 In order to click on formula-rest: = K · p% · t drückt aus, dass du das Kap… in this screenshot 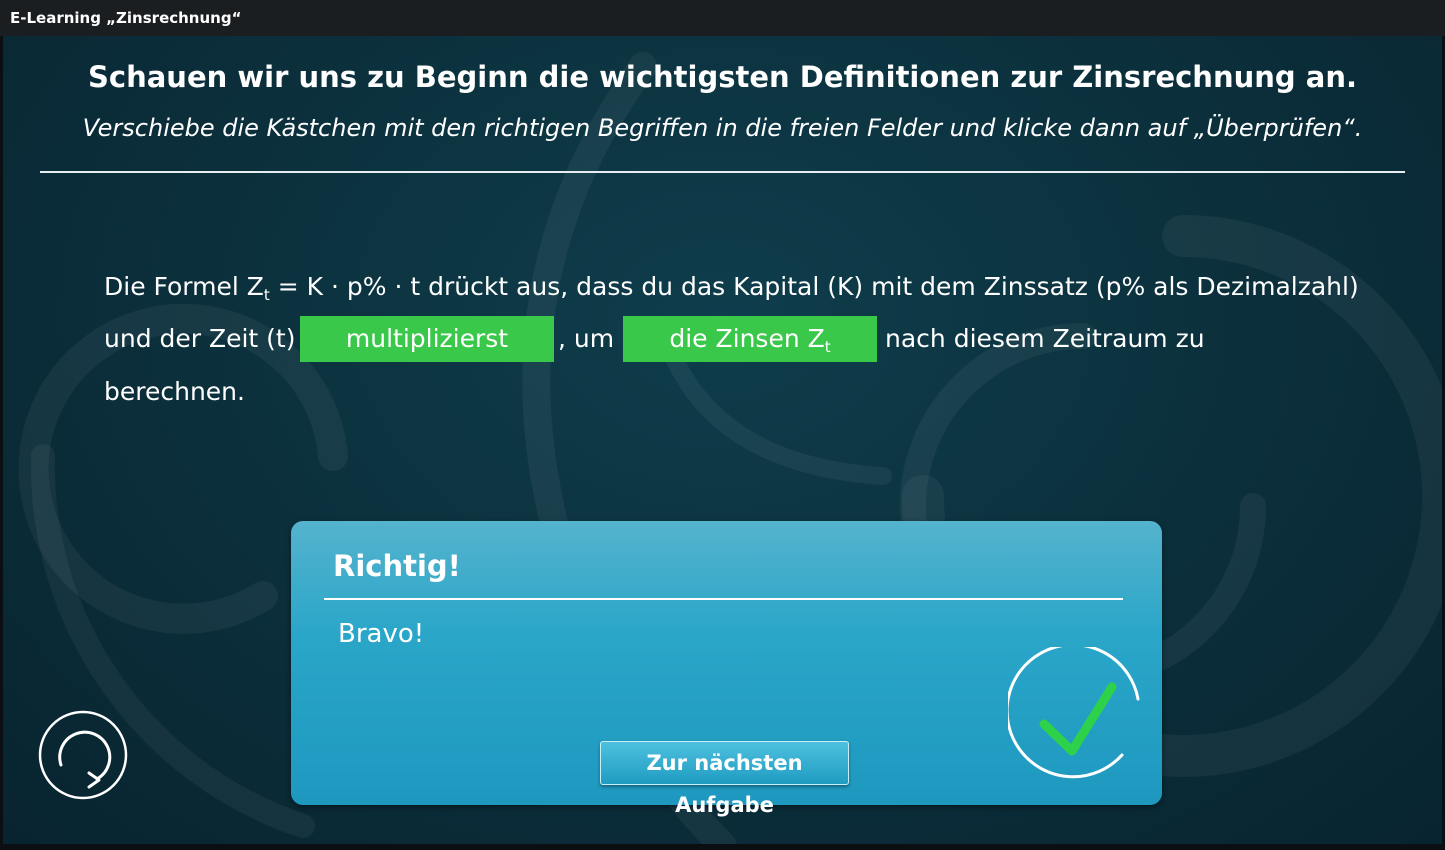, I will do `click(814, 286)`.